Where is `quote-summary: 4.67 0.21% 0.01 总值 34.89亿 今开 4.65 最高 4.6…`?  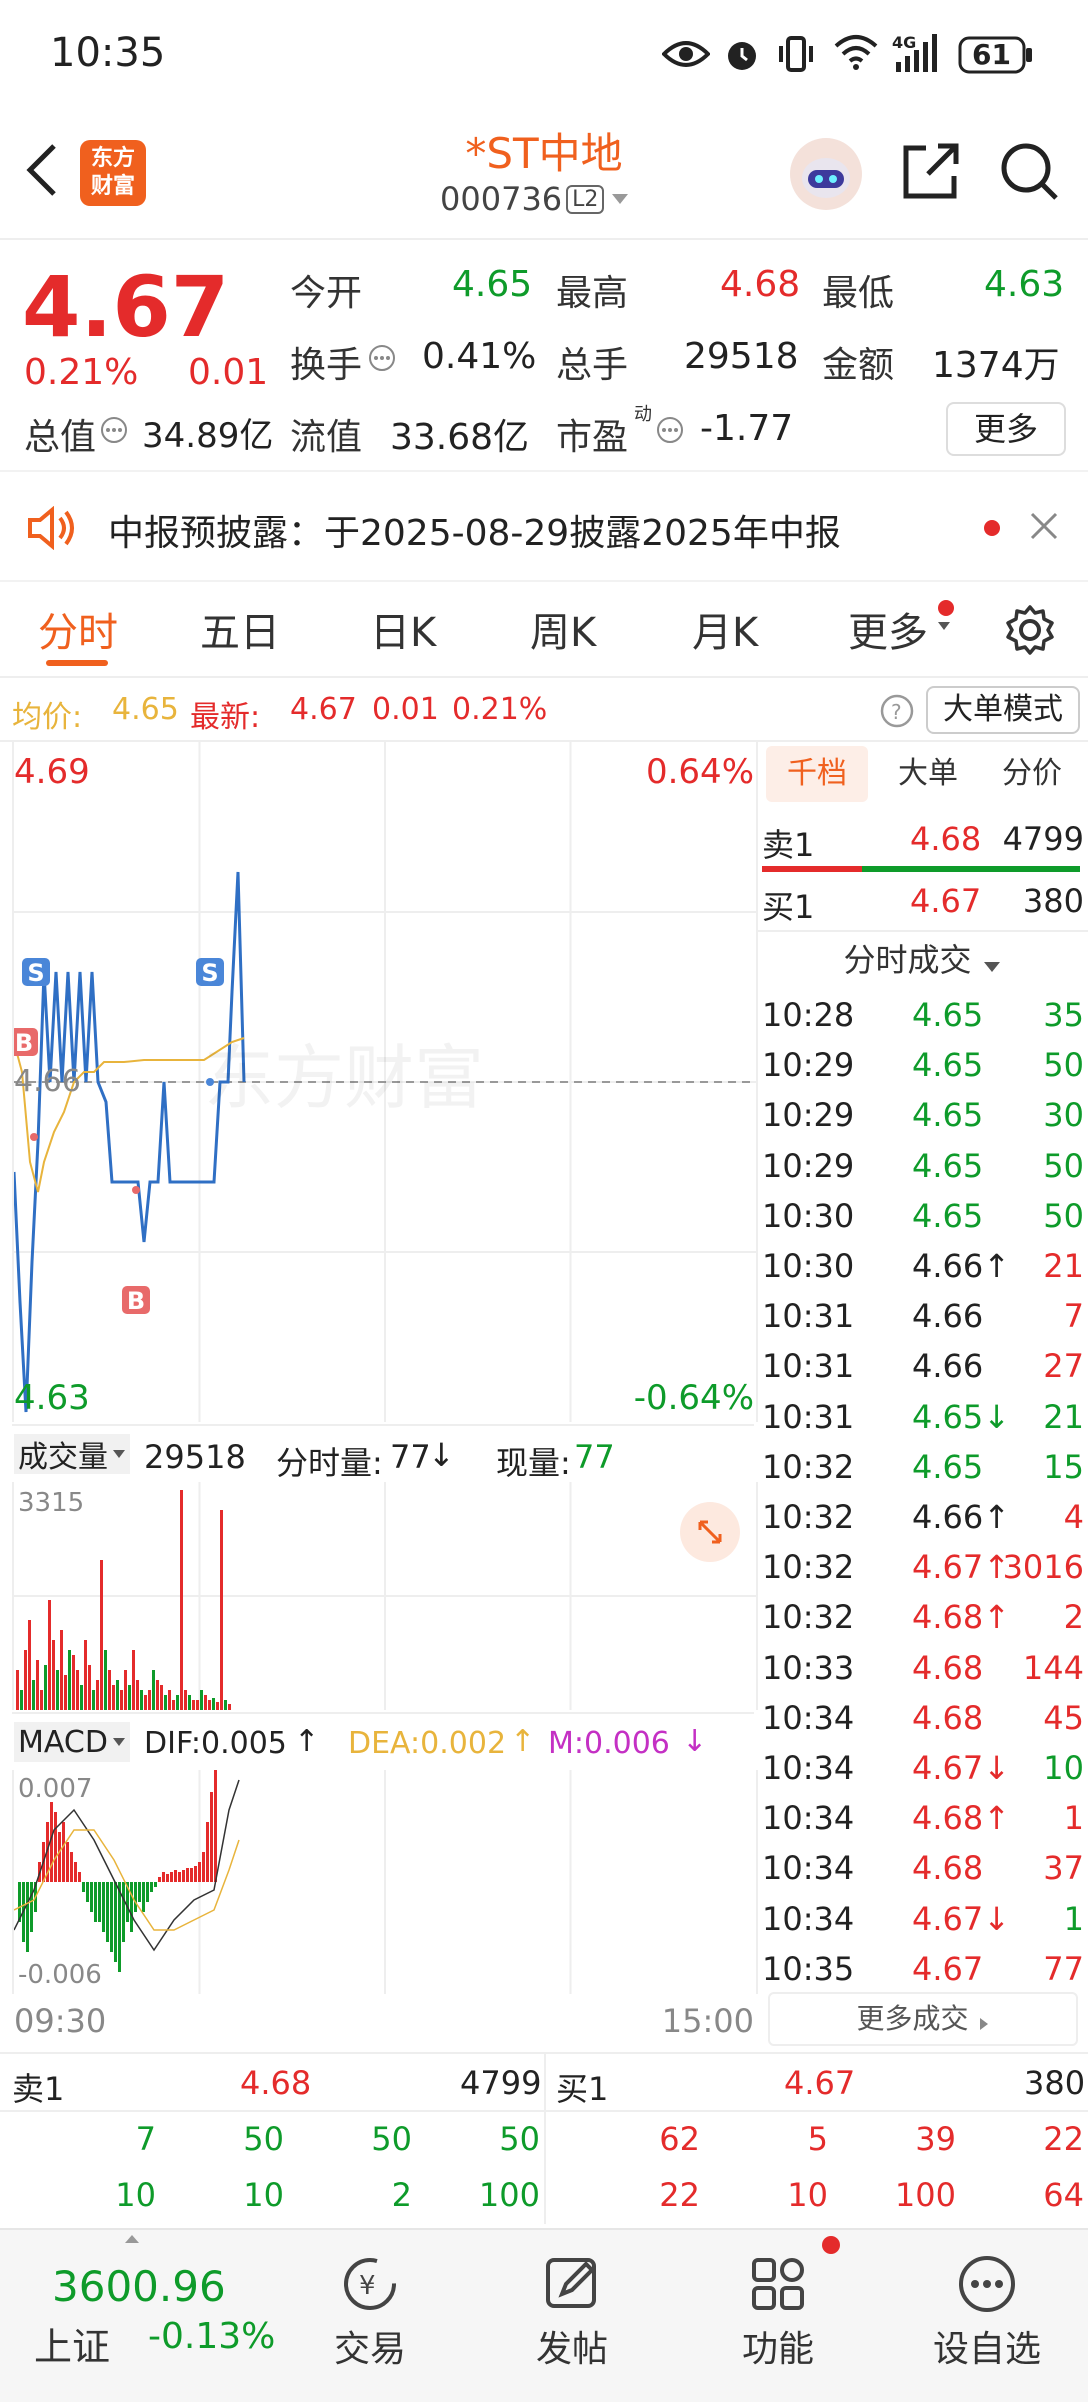
quote-summary: 4.67 0.21% 0.01 总值 34.89亿 今开 4.65 最高 4.6… is located at coordinates (544, 354).